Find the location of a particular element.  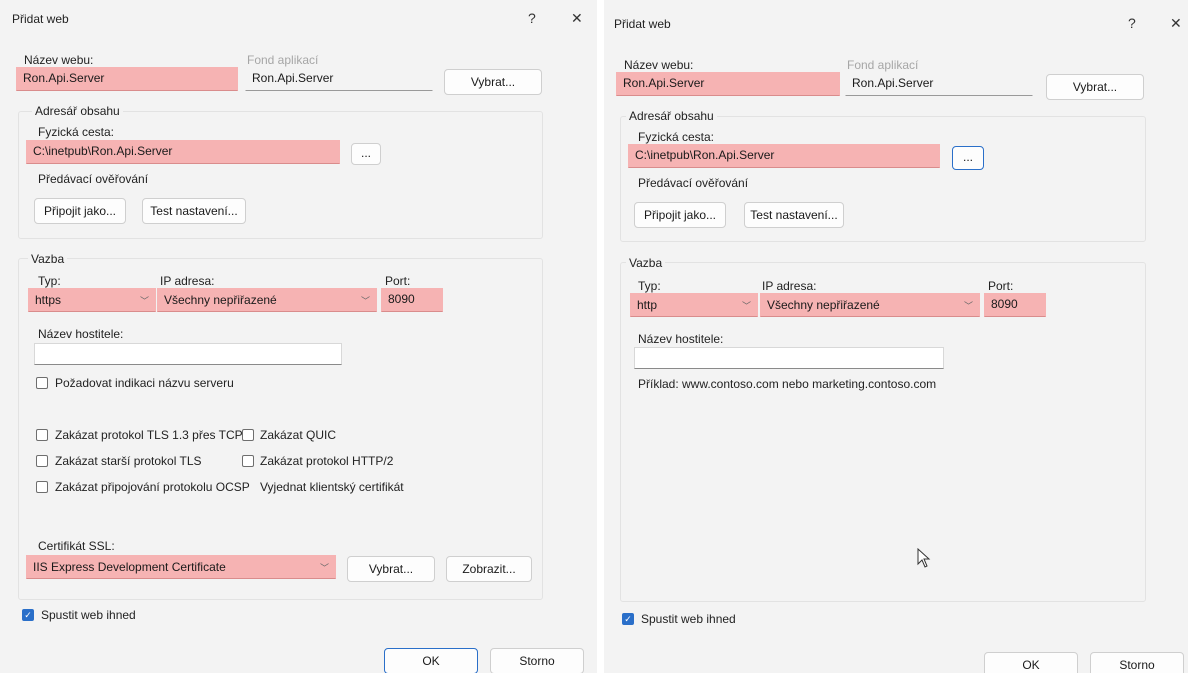

divider is located at coordinates (600, 336).